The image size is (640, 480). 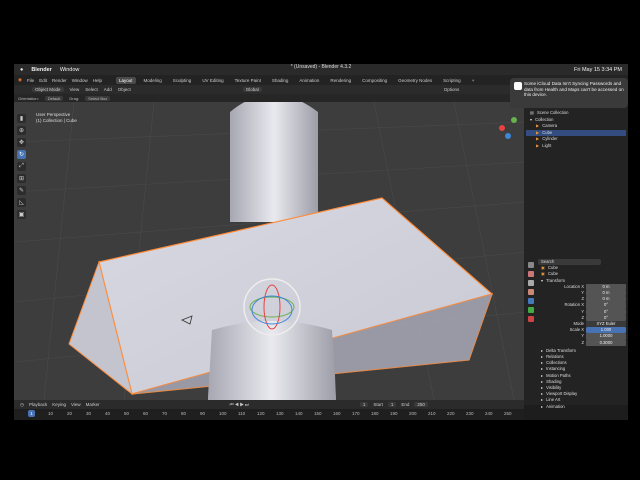 What do you see at coordinates (21, 178) in the screenshot?
I see `transform-tool-icon: ⊞` at bounding box center [21, 178].